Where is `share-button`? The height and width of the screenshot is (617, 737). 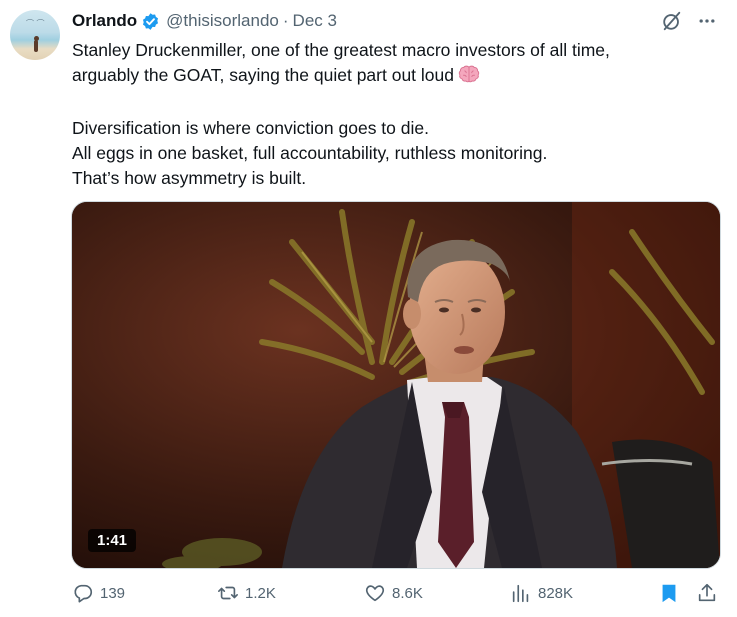 share-button is located at coordinates (707, 593).